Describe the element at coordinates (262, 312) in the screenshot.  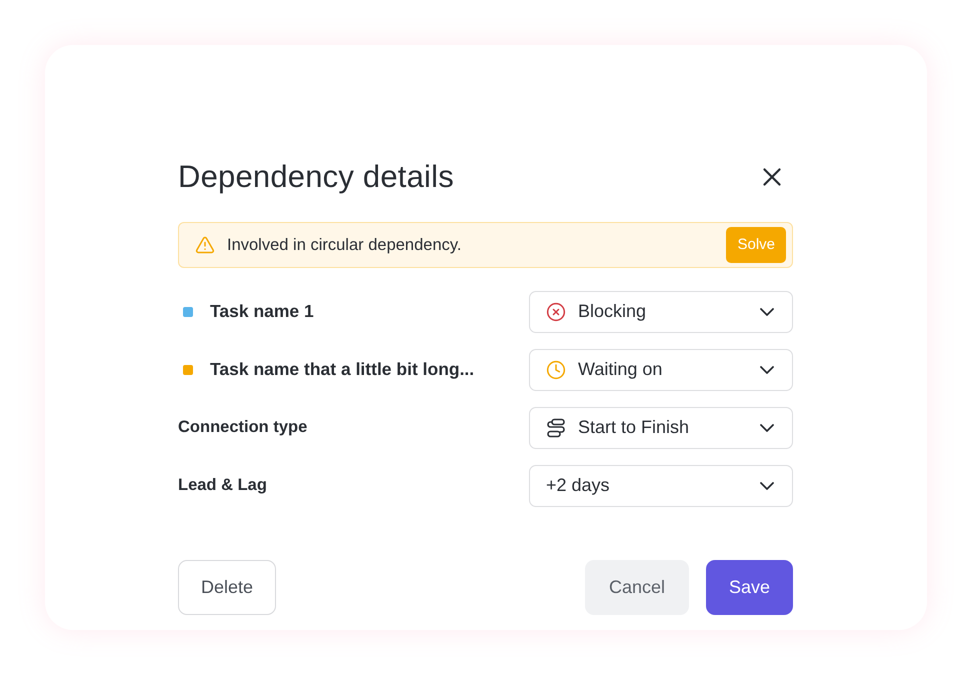
I see `task-name: Task name 1` at that location.